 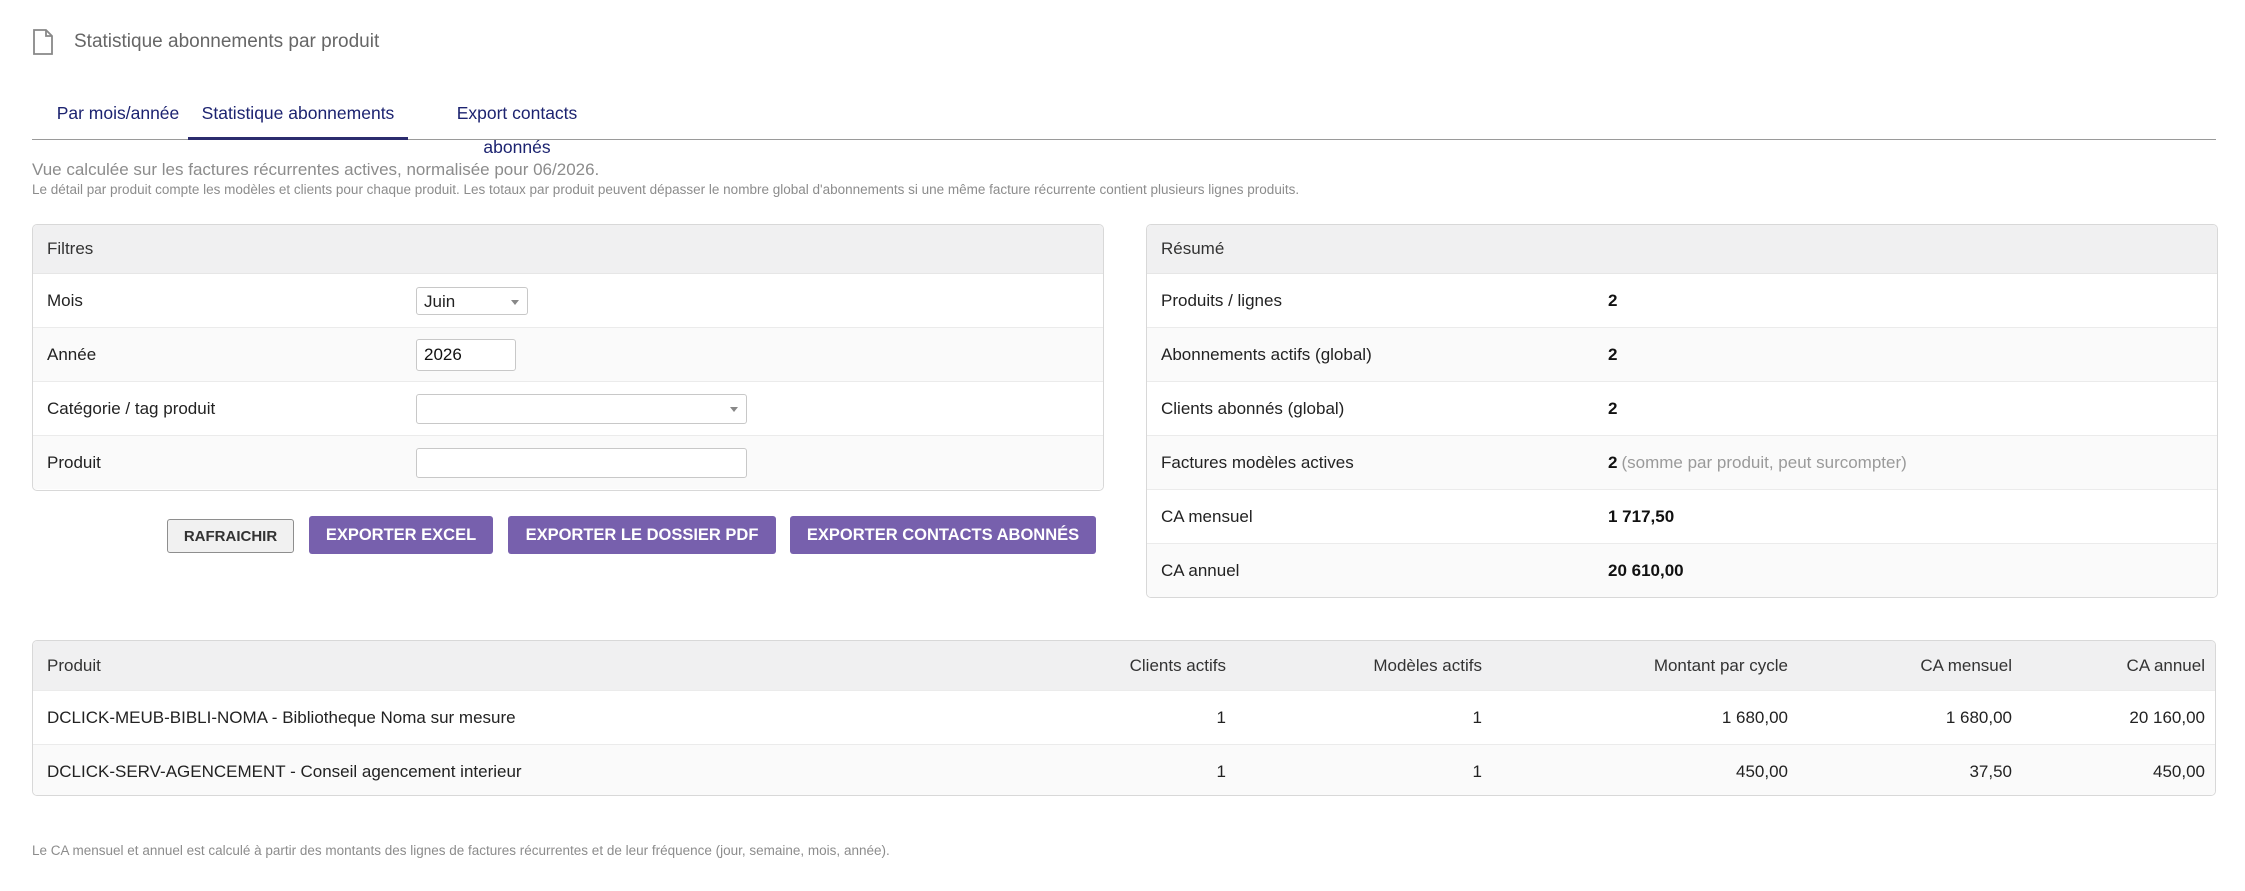 I want to click on summary-note: (somme par produit, peut surcompter), so click(x=1764, y=462).